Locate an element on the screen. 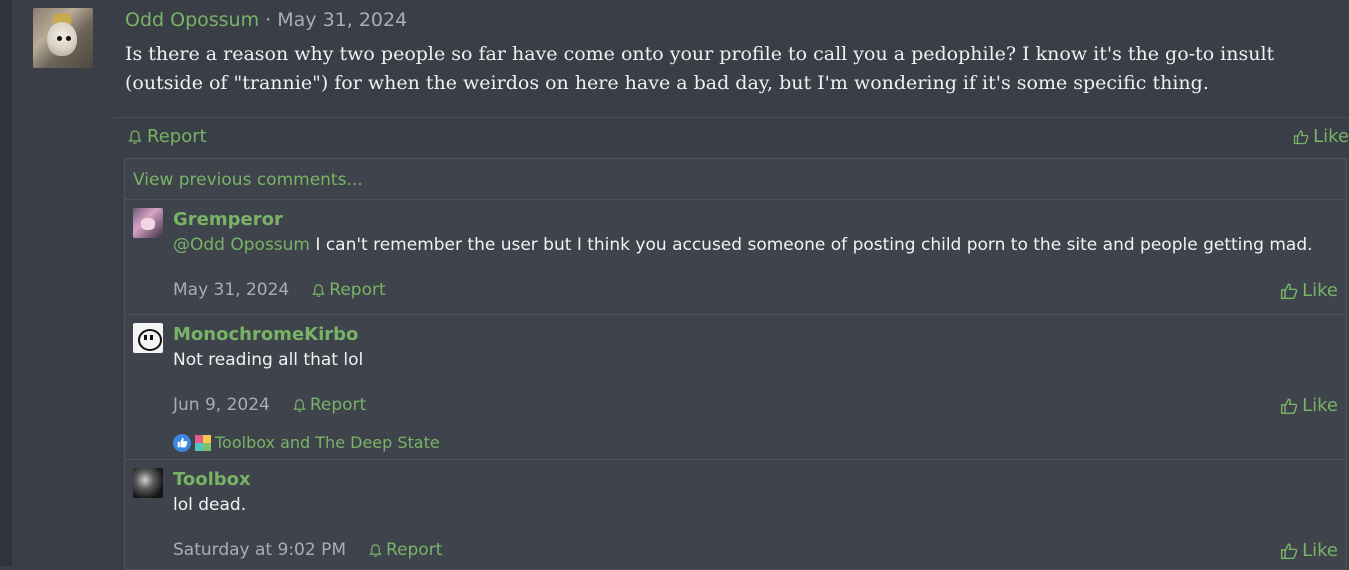 The image size is (1349, 570). post-author-link: Odd Opossum is located at coordinates (192, 20).